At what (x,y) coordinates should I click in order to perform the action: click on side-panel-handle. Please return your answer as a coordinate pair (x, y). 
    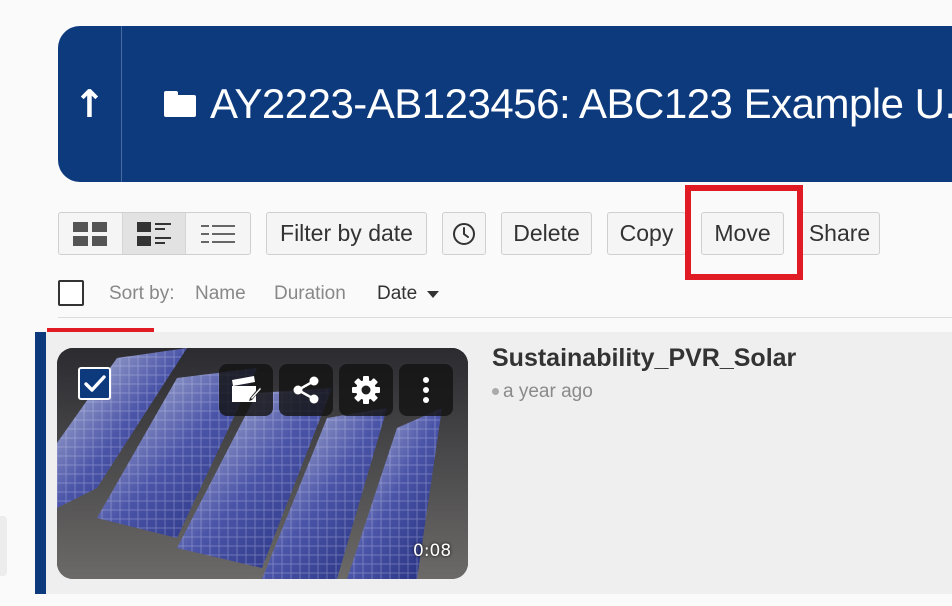
    Looking at the image, I should click on (3, 546).